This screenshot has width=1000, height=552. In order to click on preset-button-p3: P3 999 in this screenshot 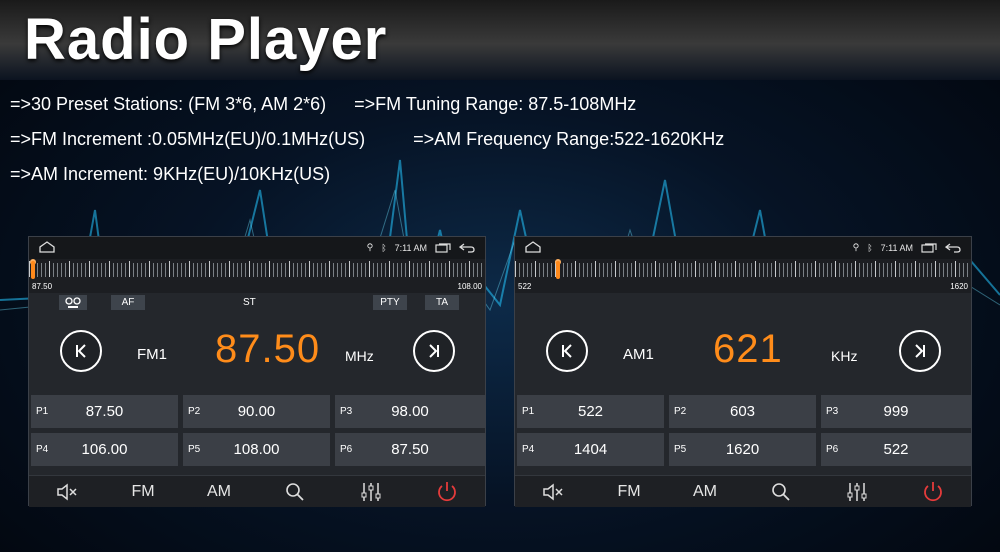, I will do `click(896, 411)`.